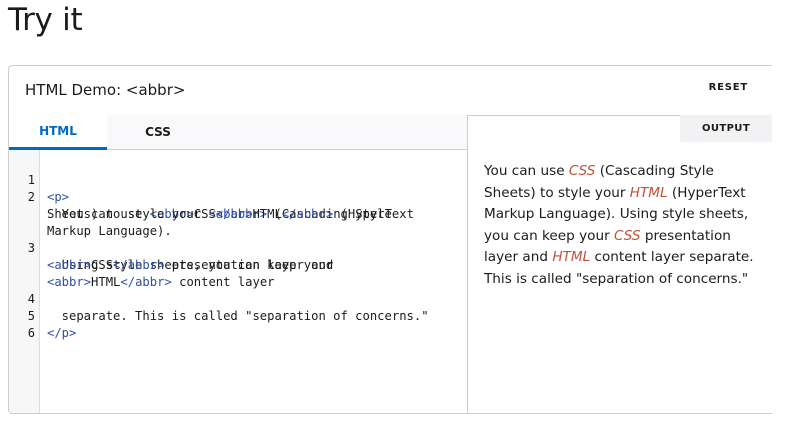  Describe the element at coordinates (238, 273) in the screenshot. I see `code-line-wrap: <abbr>HTML</abbr> content layer` at that location.